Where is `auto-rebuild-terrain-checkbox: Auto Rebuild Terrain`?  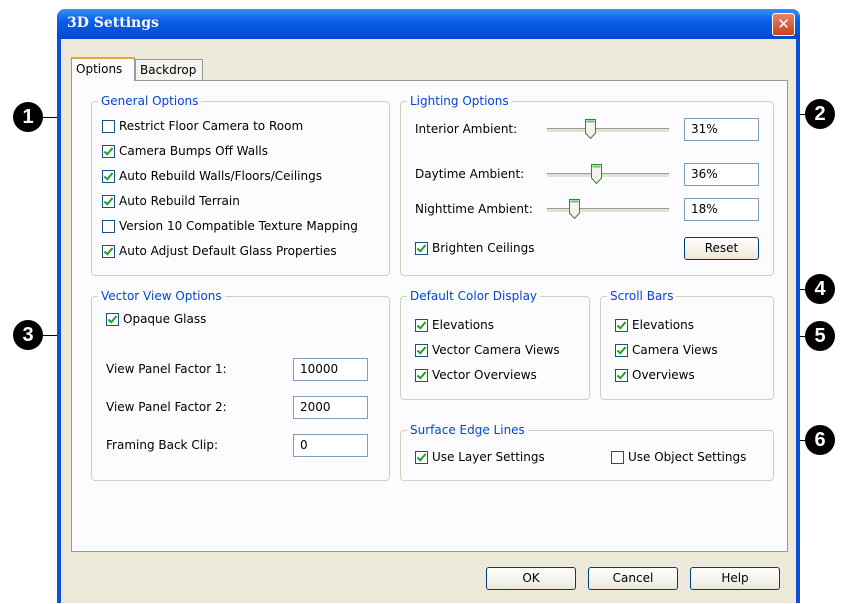
auto-rebuild-terrain-checkbox: Auto Rebuild Terrain is located at coordinates (171, 201).